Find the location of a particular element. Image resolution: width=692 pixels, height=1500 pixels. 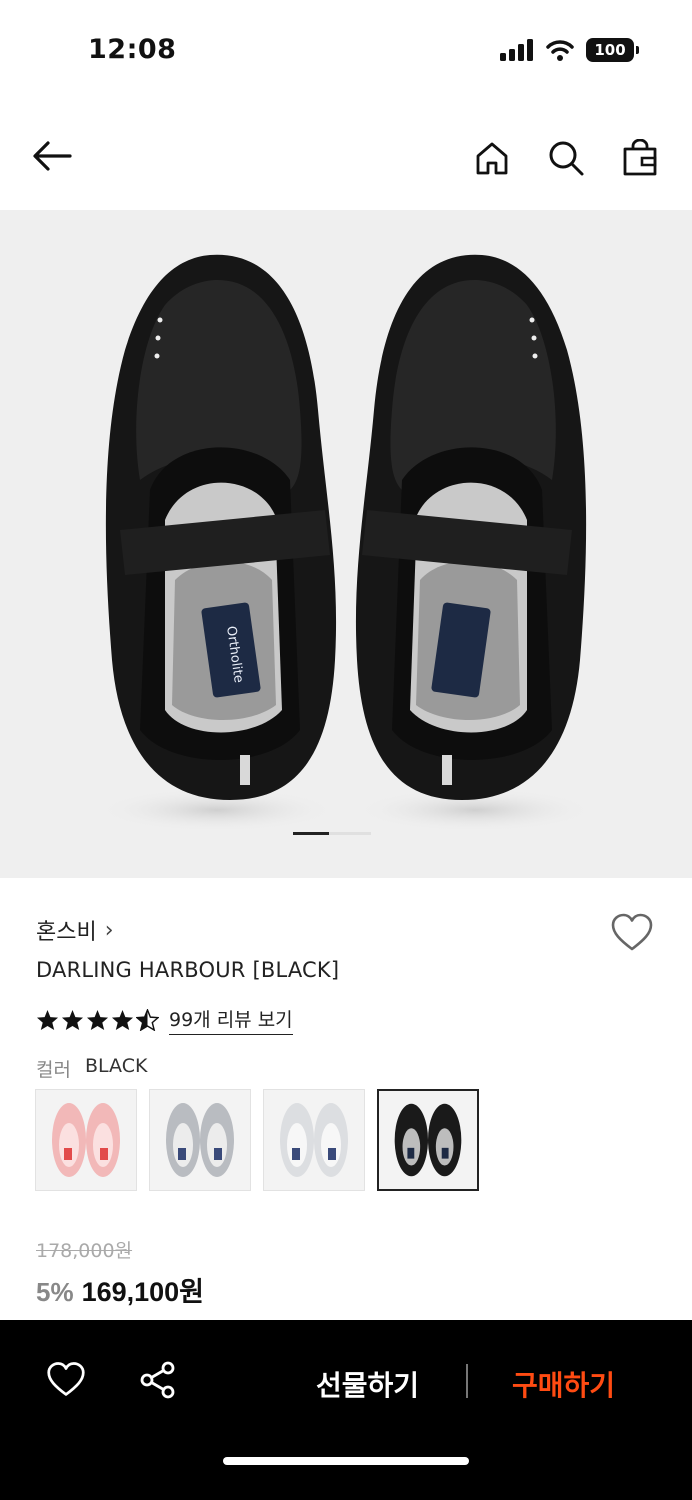

share-button is located at coordinates (159, 1381).